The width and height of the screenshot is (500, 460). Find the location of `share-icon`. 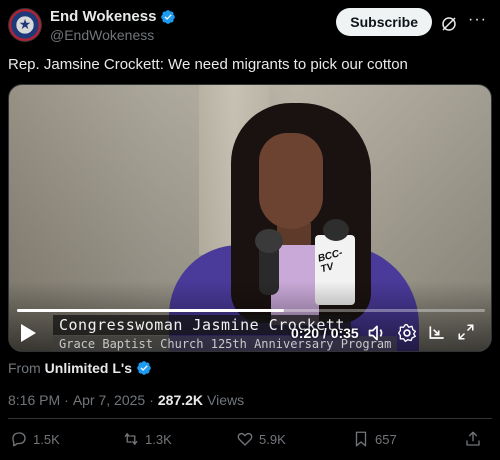

share-icon is located at coordinates (473, 438).